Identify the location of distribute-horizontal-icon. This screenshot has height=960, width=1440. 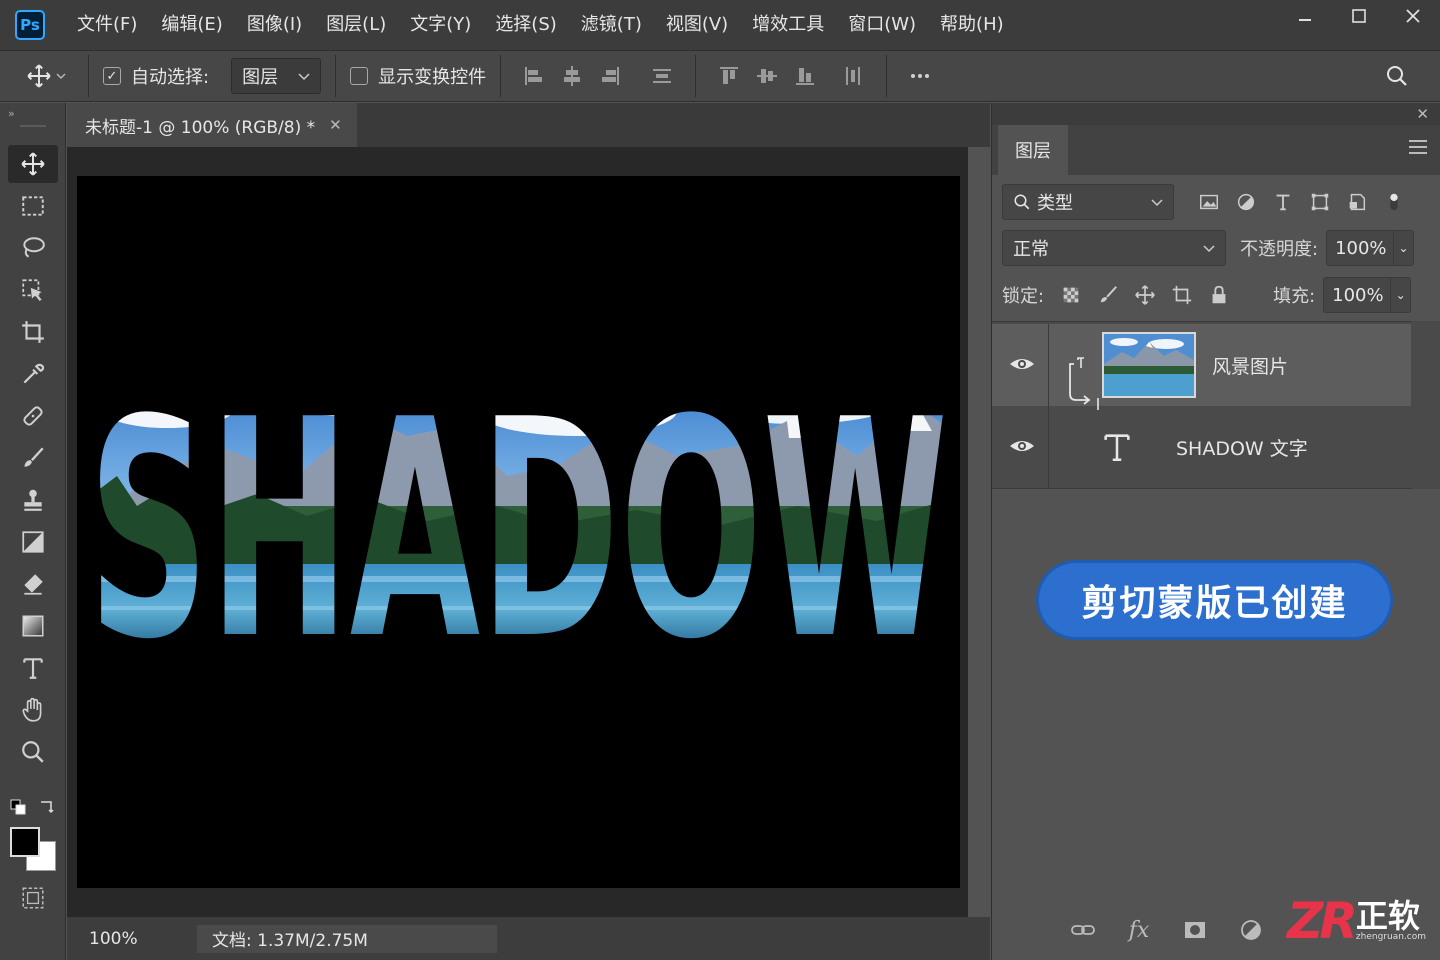
(662, 76).